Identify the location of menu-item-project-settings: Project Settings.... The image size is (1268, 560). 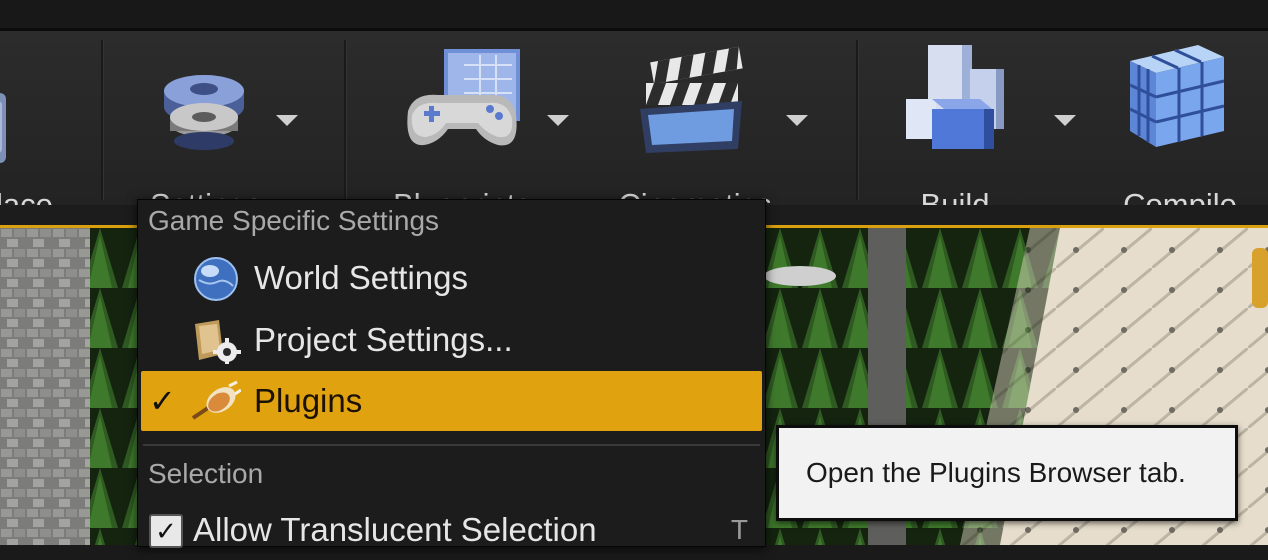
(451, 340).